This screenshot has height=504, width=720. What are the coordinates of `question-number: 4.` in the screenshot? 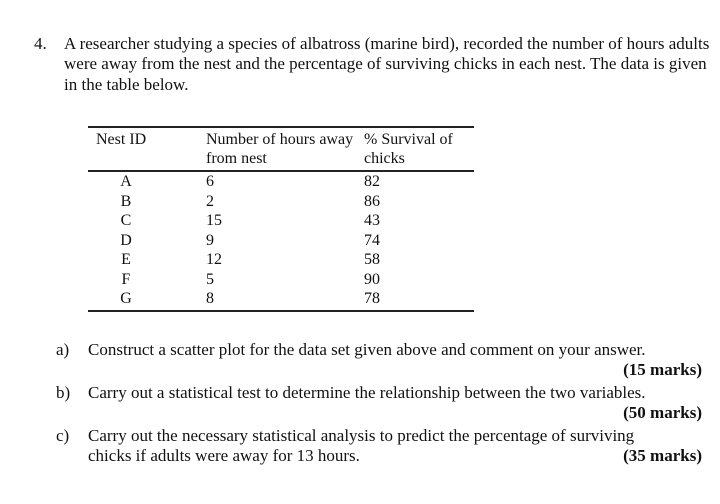 It's located at (40, 43).